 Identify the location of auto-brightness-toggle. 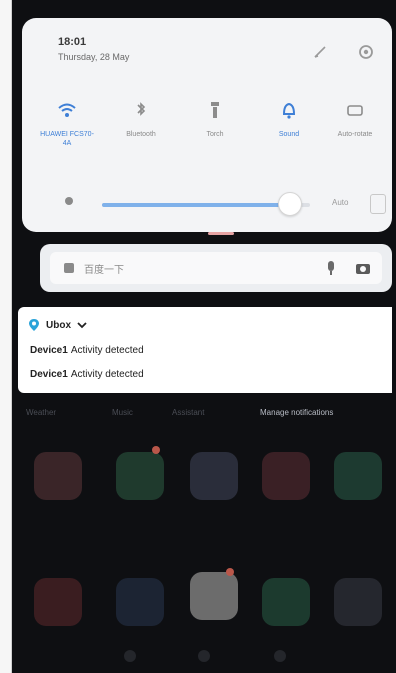
(378, 204).